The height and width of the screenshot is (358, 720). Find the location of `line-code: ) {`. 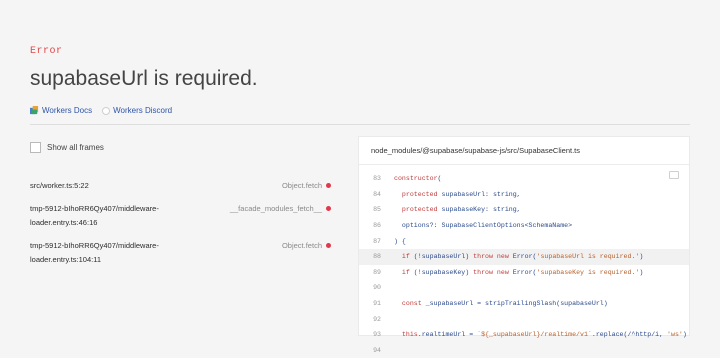

line-code: ) { is located at coordinates (400, 241).